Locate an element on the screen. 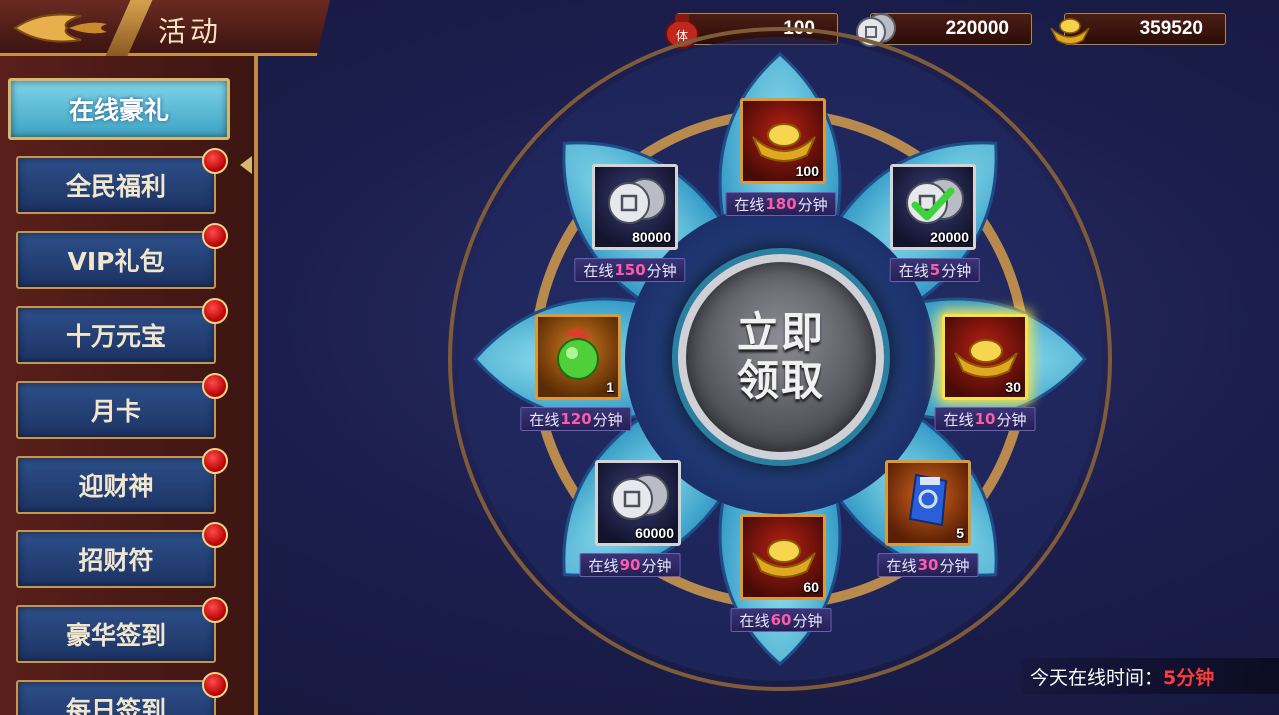  label-minutes: 90 is located at coordinates (630, 565).